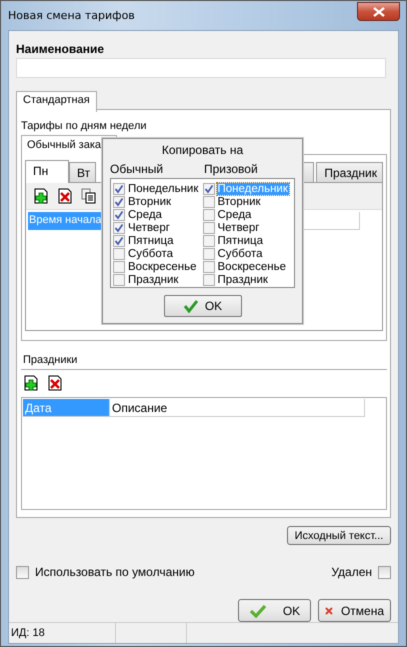  What do you see at coordinates (202, 151) in the screenshot?
I see `popup-title: Копировать на` at bounding box center [202, 151].